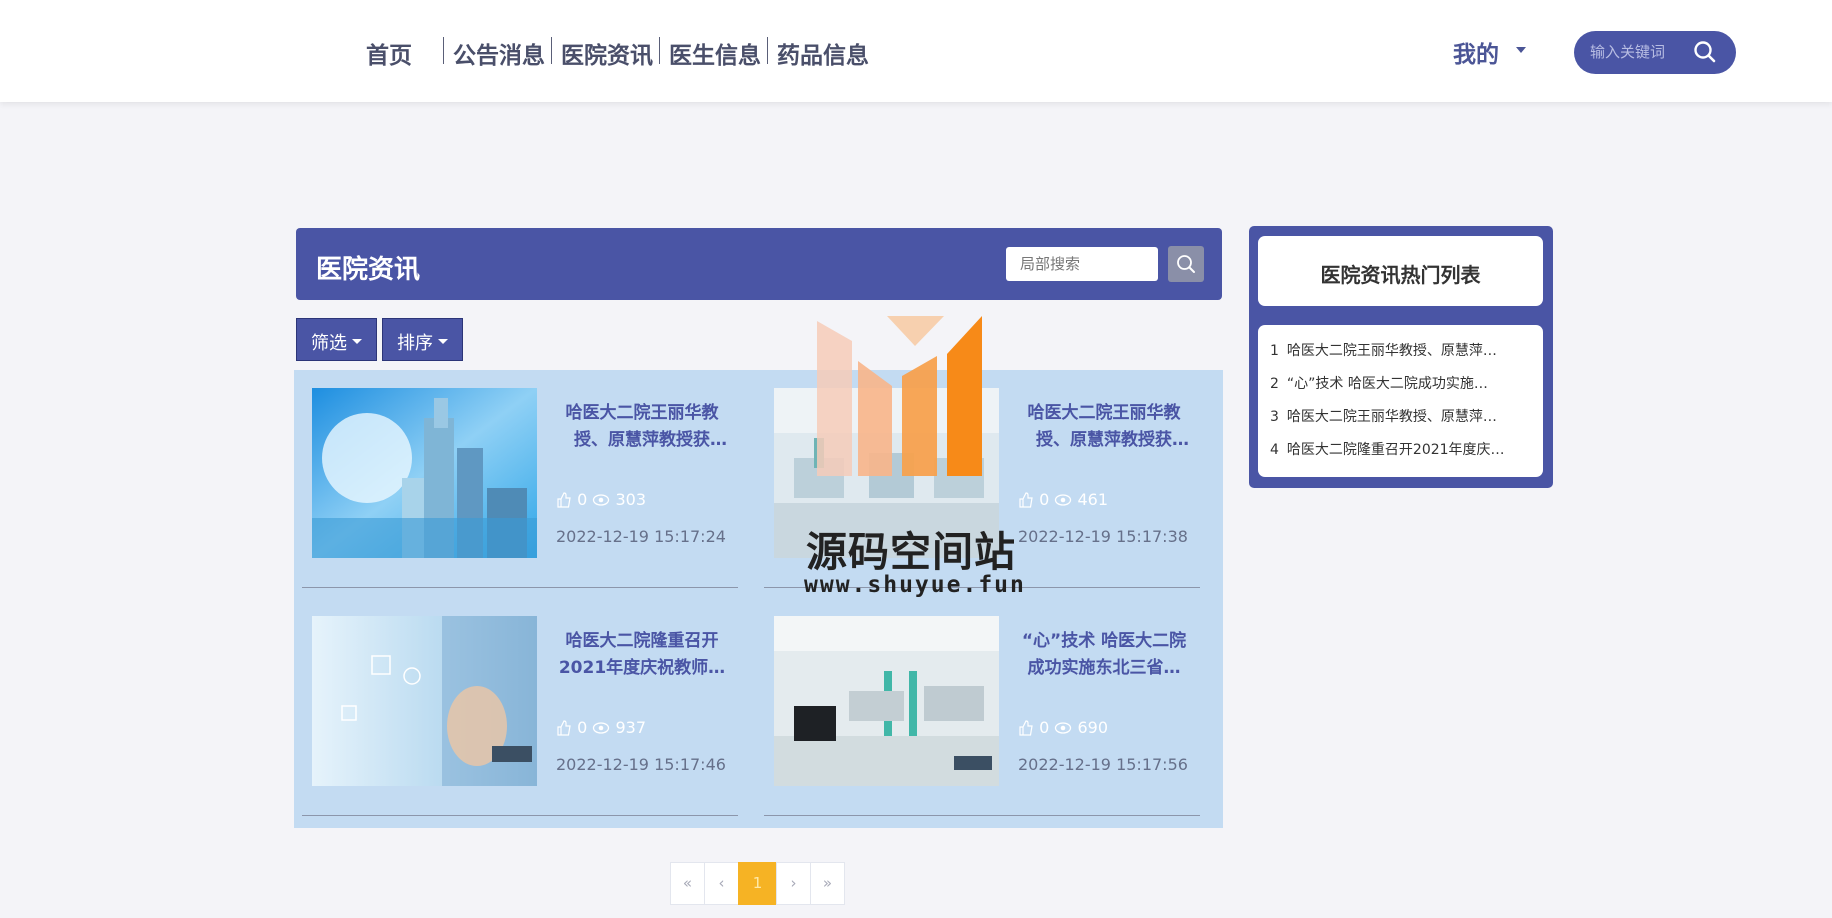 The image size is (1832, 918). I want to click on nav-doctors: 医生信息, so click(715, 53).